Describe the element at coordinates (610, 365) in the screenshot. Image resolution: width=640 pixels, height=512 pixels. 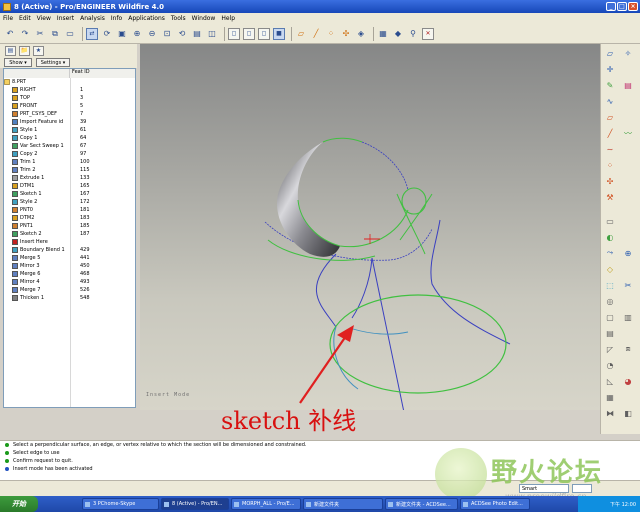
I see `round-tool-icon: ◔` at that location.